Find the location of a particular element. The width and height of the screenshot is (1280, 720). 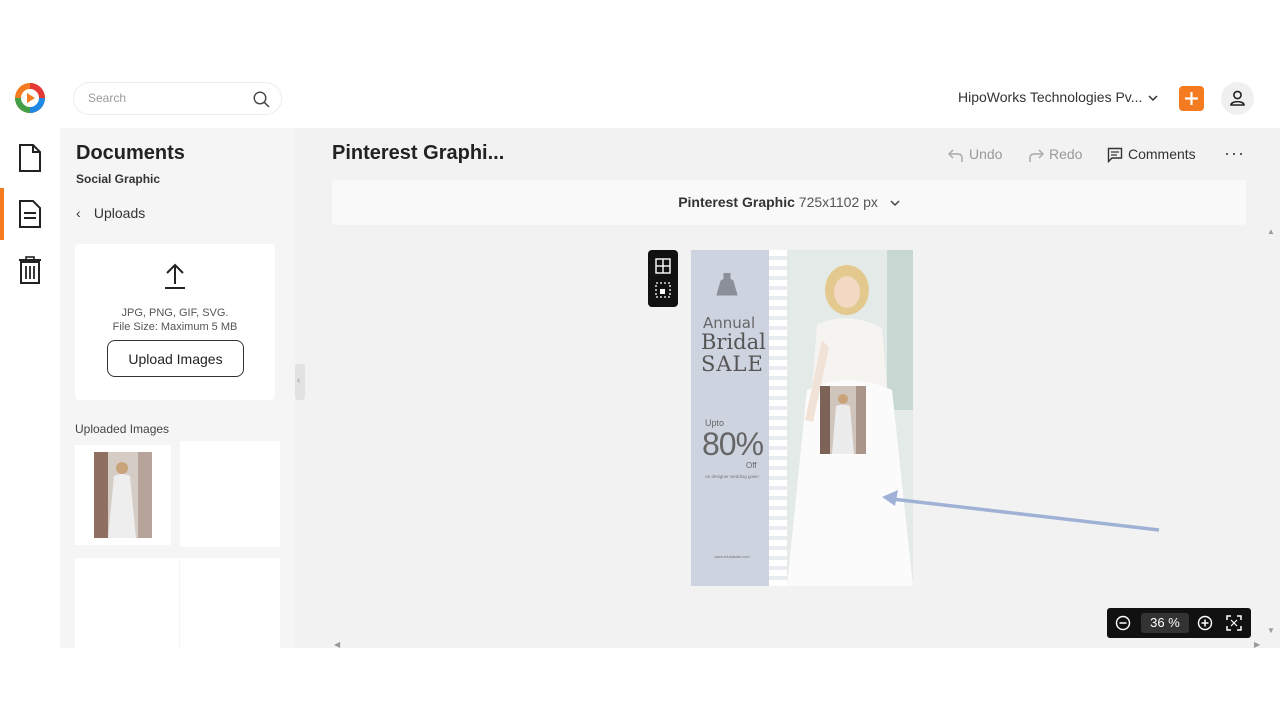

uploaded-image-cell is located at coordinates (123, 495).